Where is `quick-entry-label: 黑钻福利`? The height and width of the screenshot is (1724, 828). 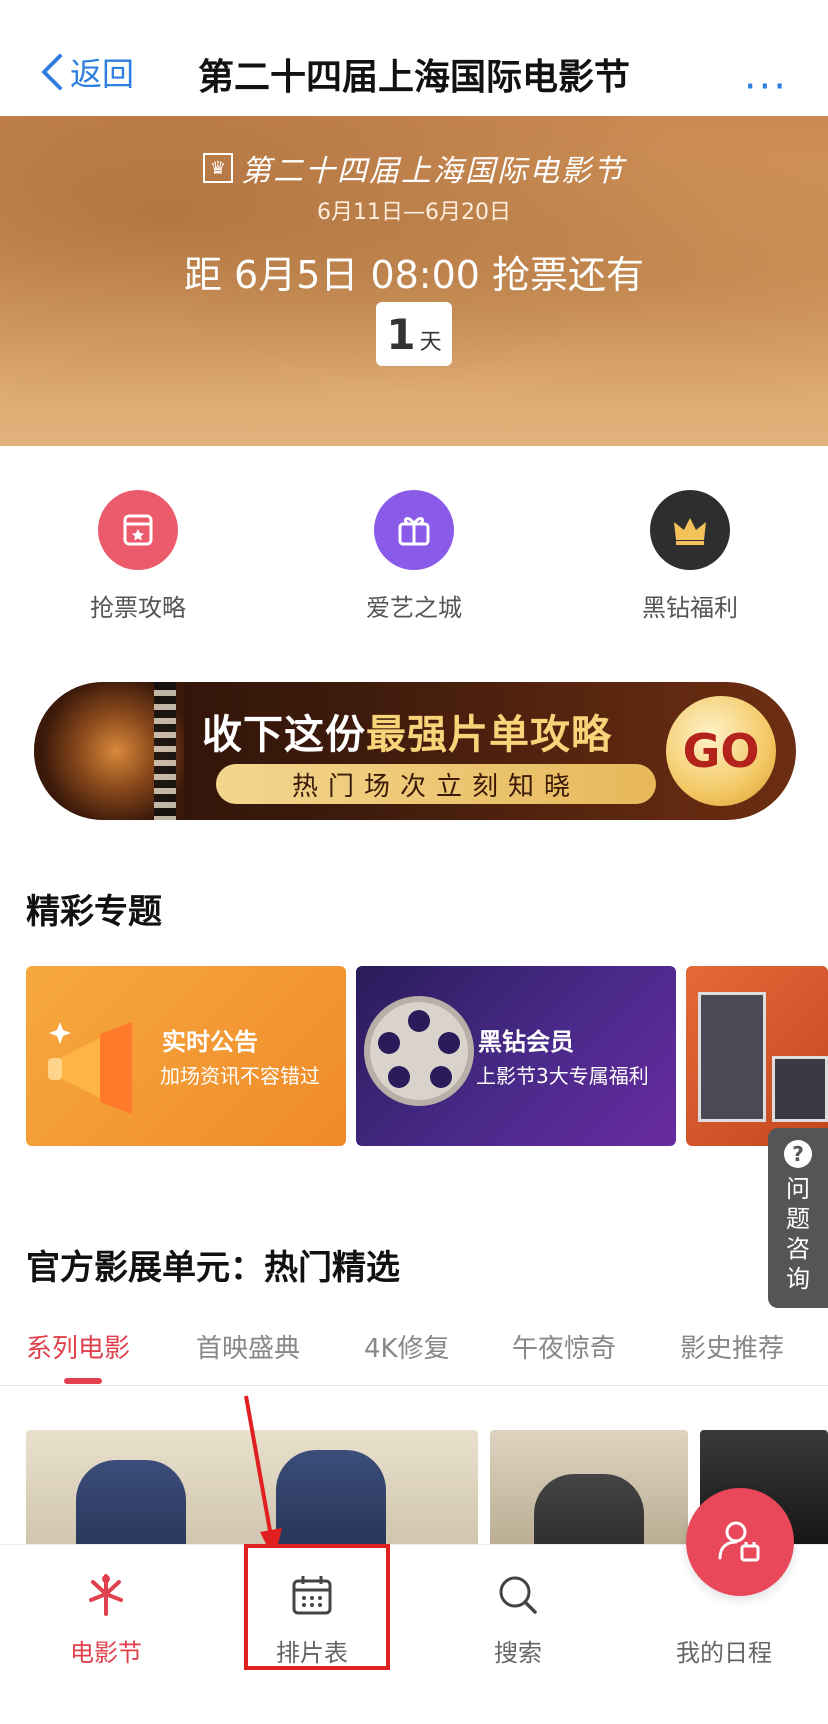 quick-entry-label: 黑钻福利 is located at coordinates (690, 608).